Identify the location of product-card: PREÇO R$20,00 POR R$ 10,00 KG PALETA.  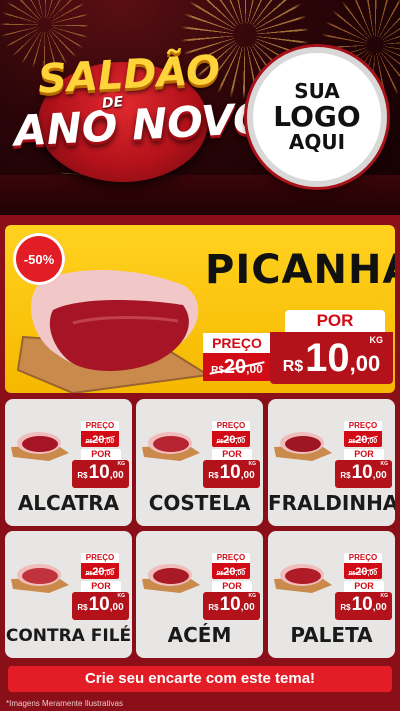
(331, 594).